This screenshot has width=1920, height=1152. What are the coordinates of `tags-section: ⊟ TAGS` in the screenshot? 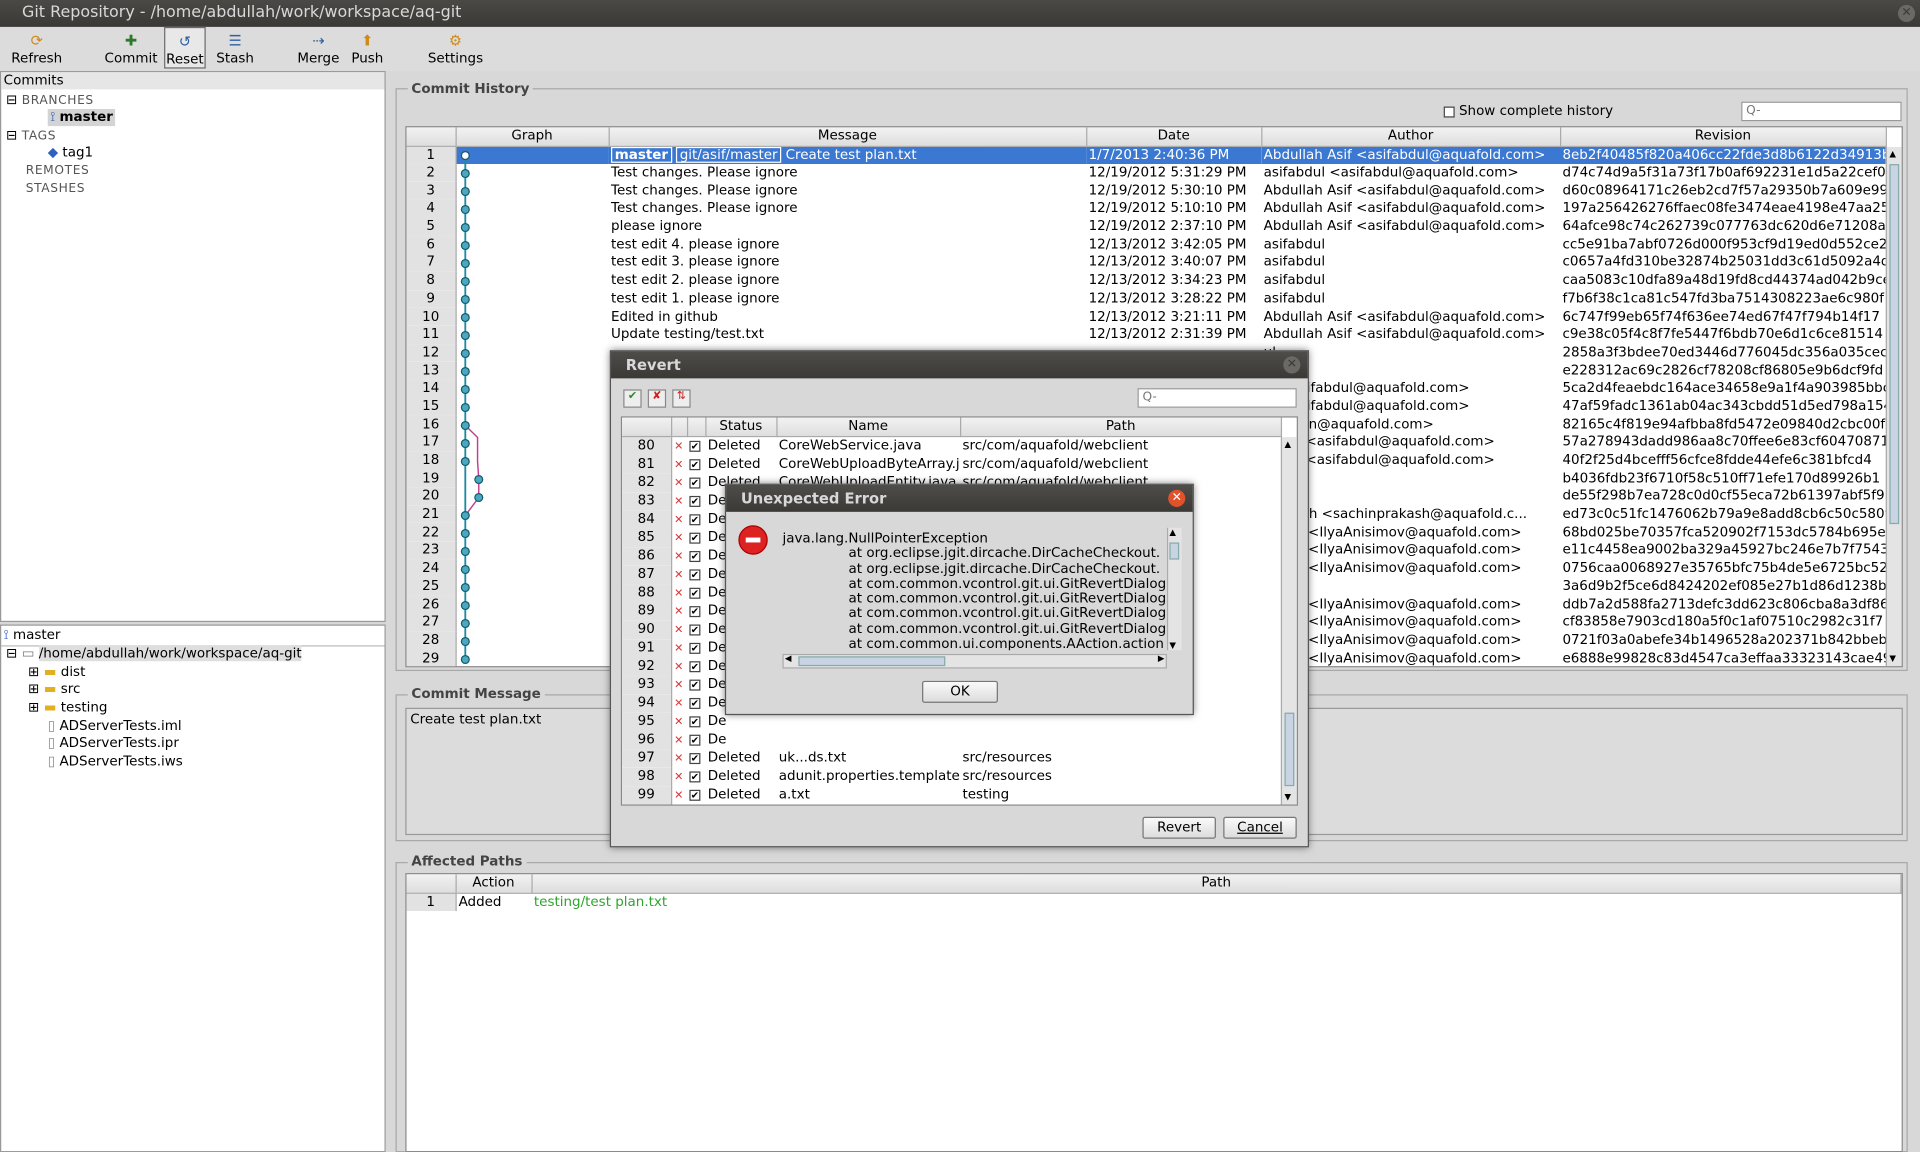 It's located at (31, 136).